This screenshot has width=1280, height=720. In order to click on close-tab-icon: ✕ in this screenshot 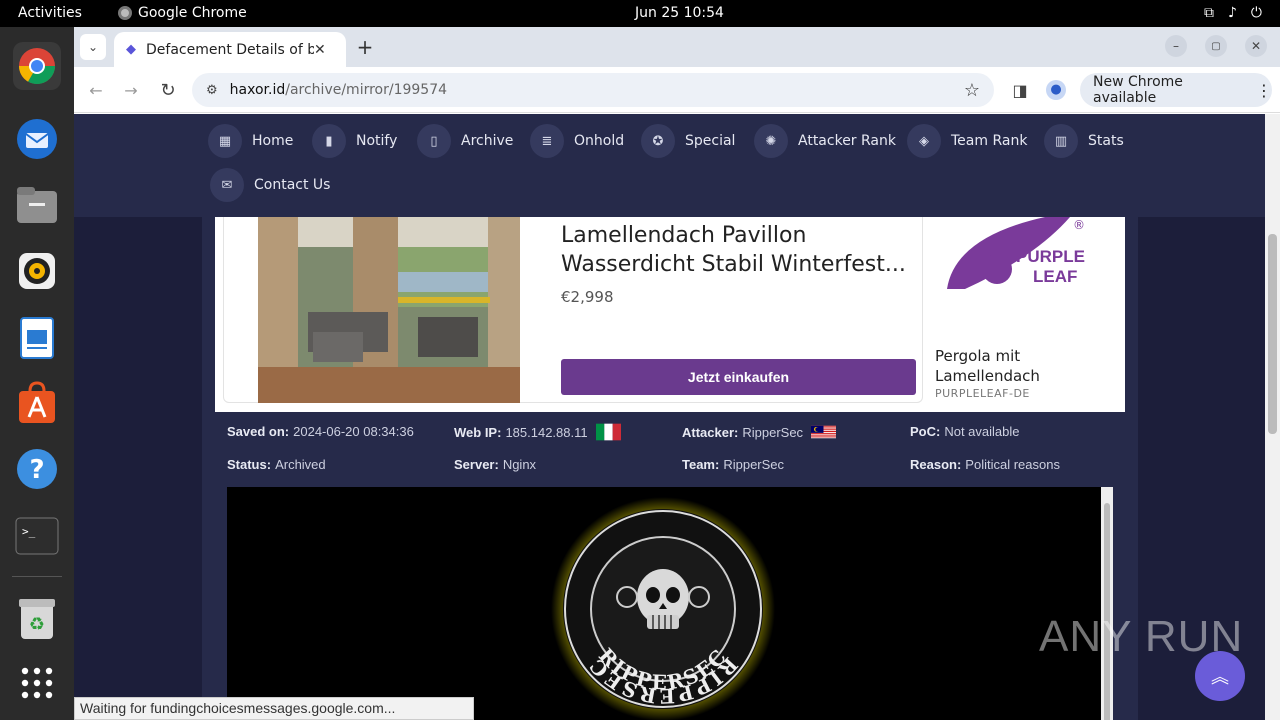, I will do `click(320, 50)`.